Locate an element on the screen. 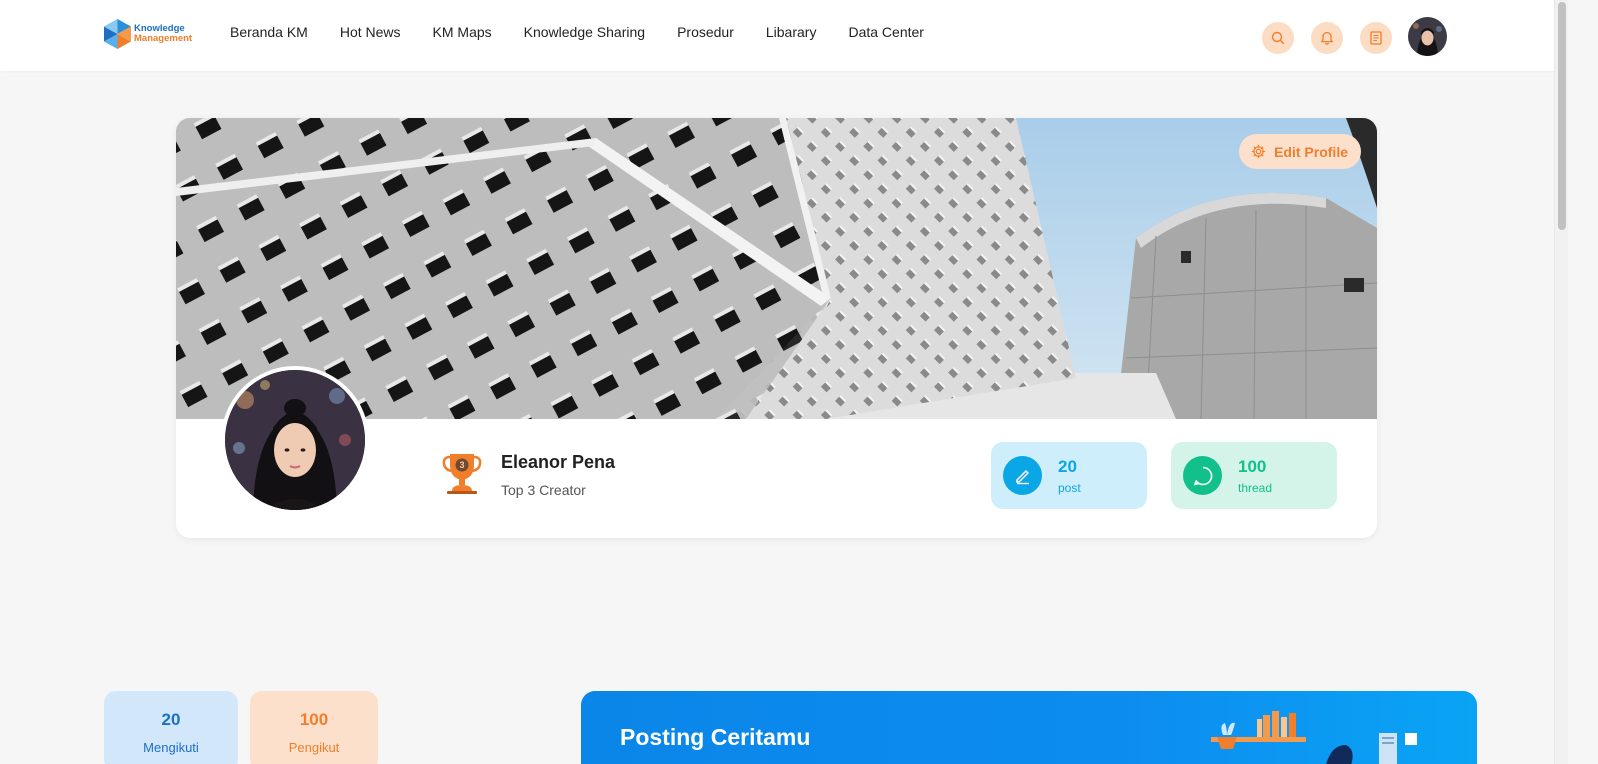 The height and width of the screenshot is (764, 1598). chat-bubble-icon is located at coordinates (1202, 475).